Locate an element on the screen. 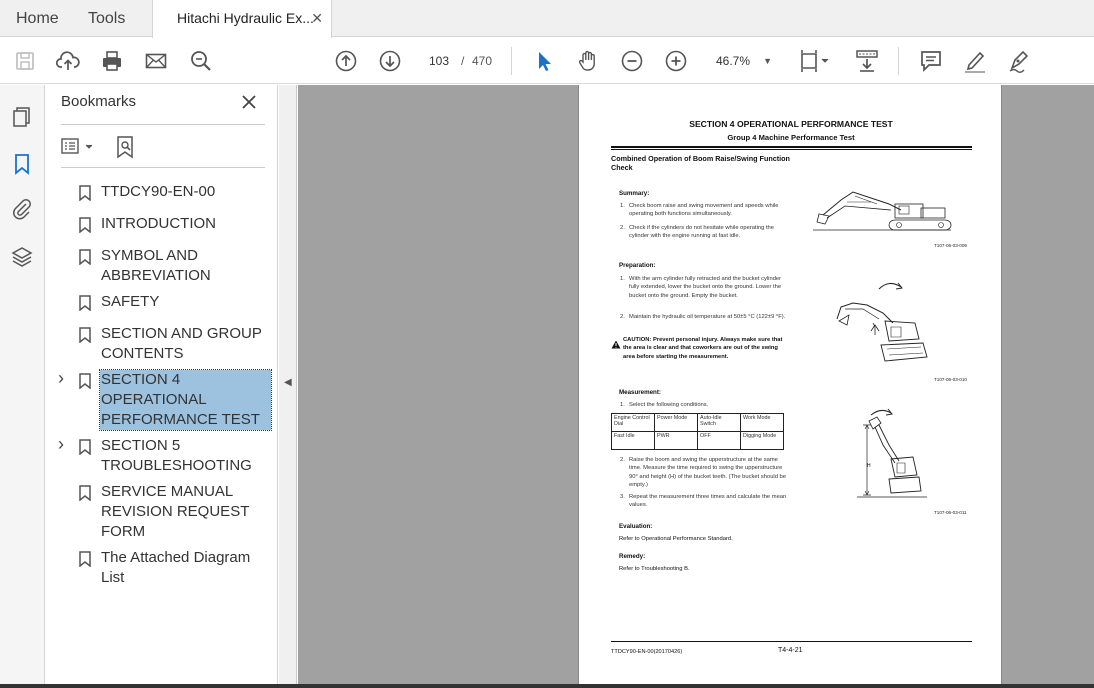 This screenshot has width=1094, height=688. excavator-front-view-figure is located at coordinates (894, 453).